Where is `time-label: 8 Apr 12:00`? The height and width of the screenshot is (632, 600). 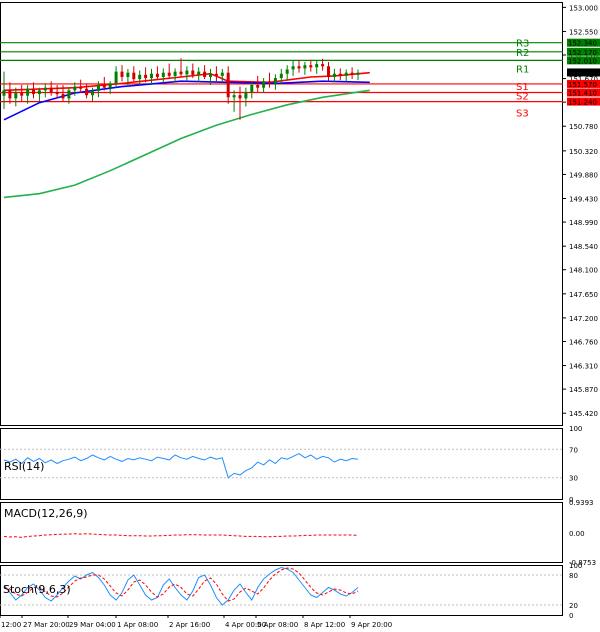
time-label: 8 Apr 12:00 is located at coordinates (324, 625).